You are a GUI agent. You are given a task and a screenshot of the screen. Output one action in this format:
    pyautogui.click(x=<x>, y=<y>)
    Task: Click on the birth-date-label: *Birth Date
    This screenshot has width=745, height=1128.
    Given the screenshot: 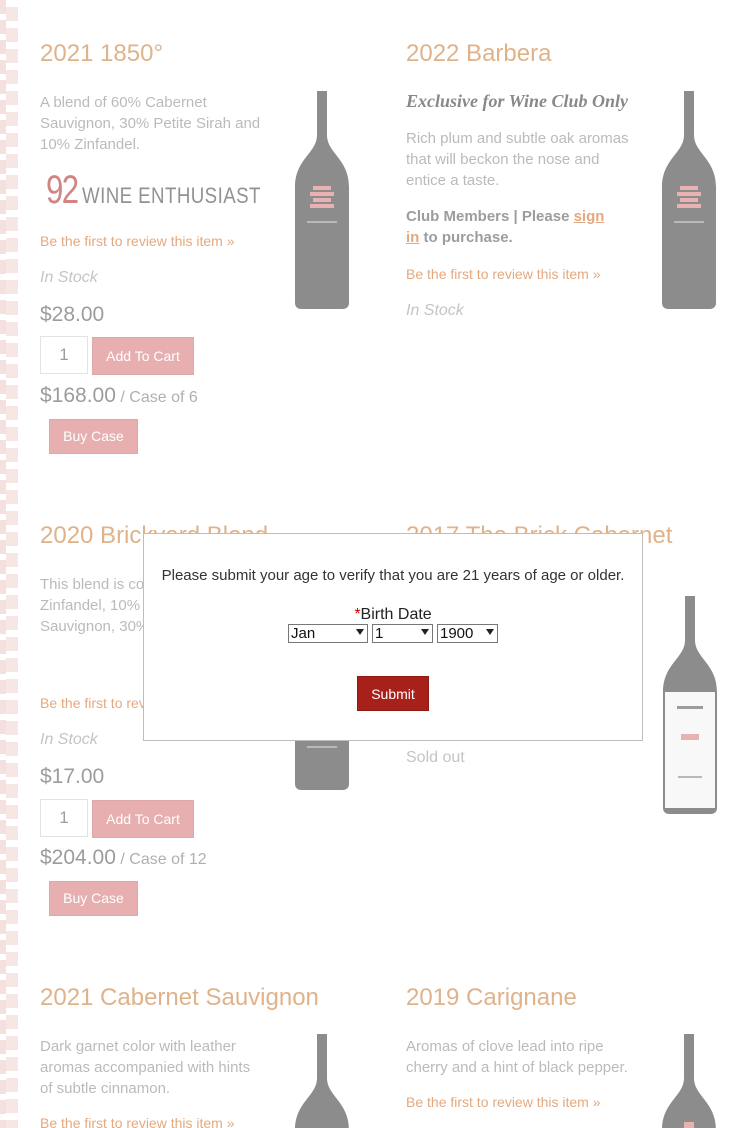 What is the action you would take?
    pyautogui.click(x=393, y=615)
    